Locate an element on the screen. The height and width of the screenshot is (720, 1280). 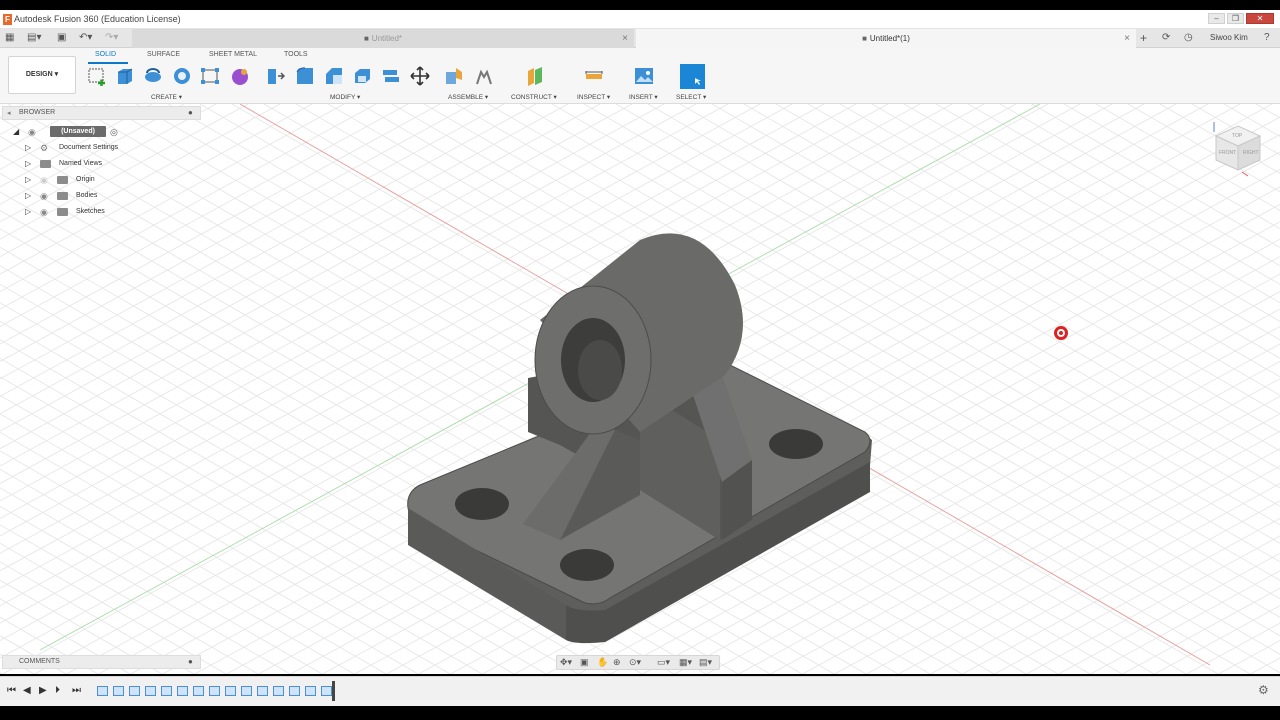
redo-icon: ↷▾ is located at coordinates (111, 38).